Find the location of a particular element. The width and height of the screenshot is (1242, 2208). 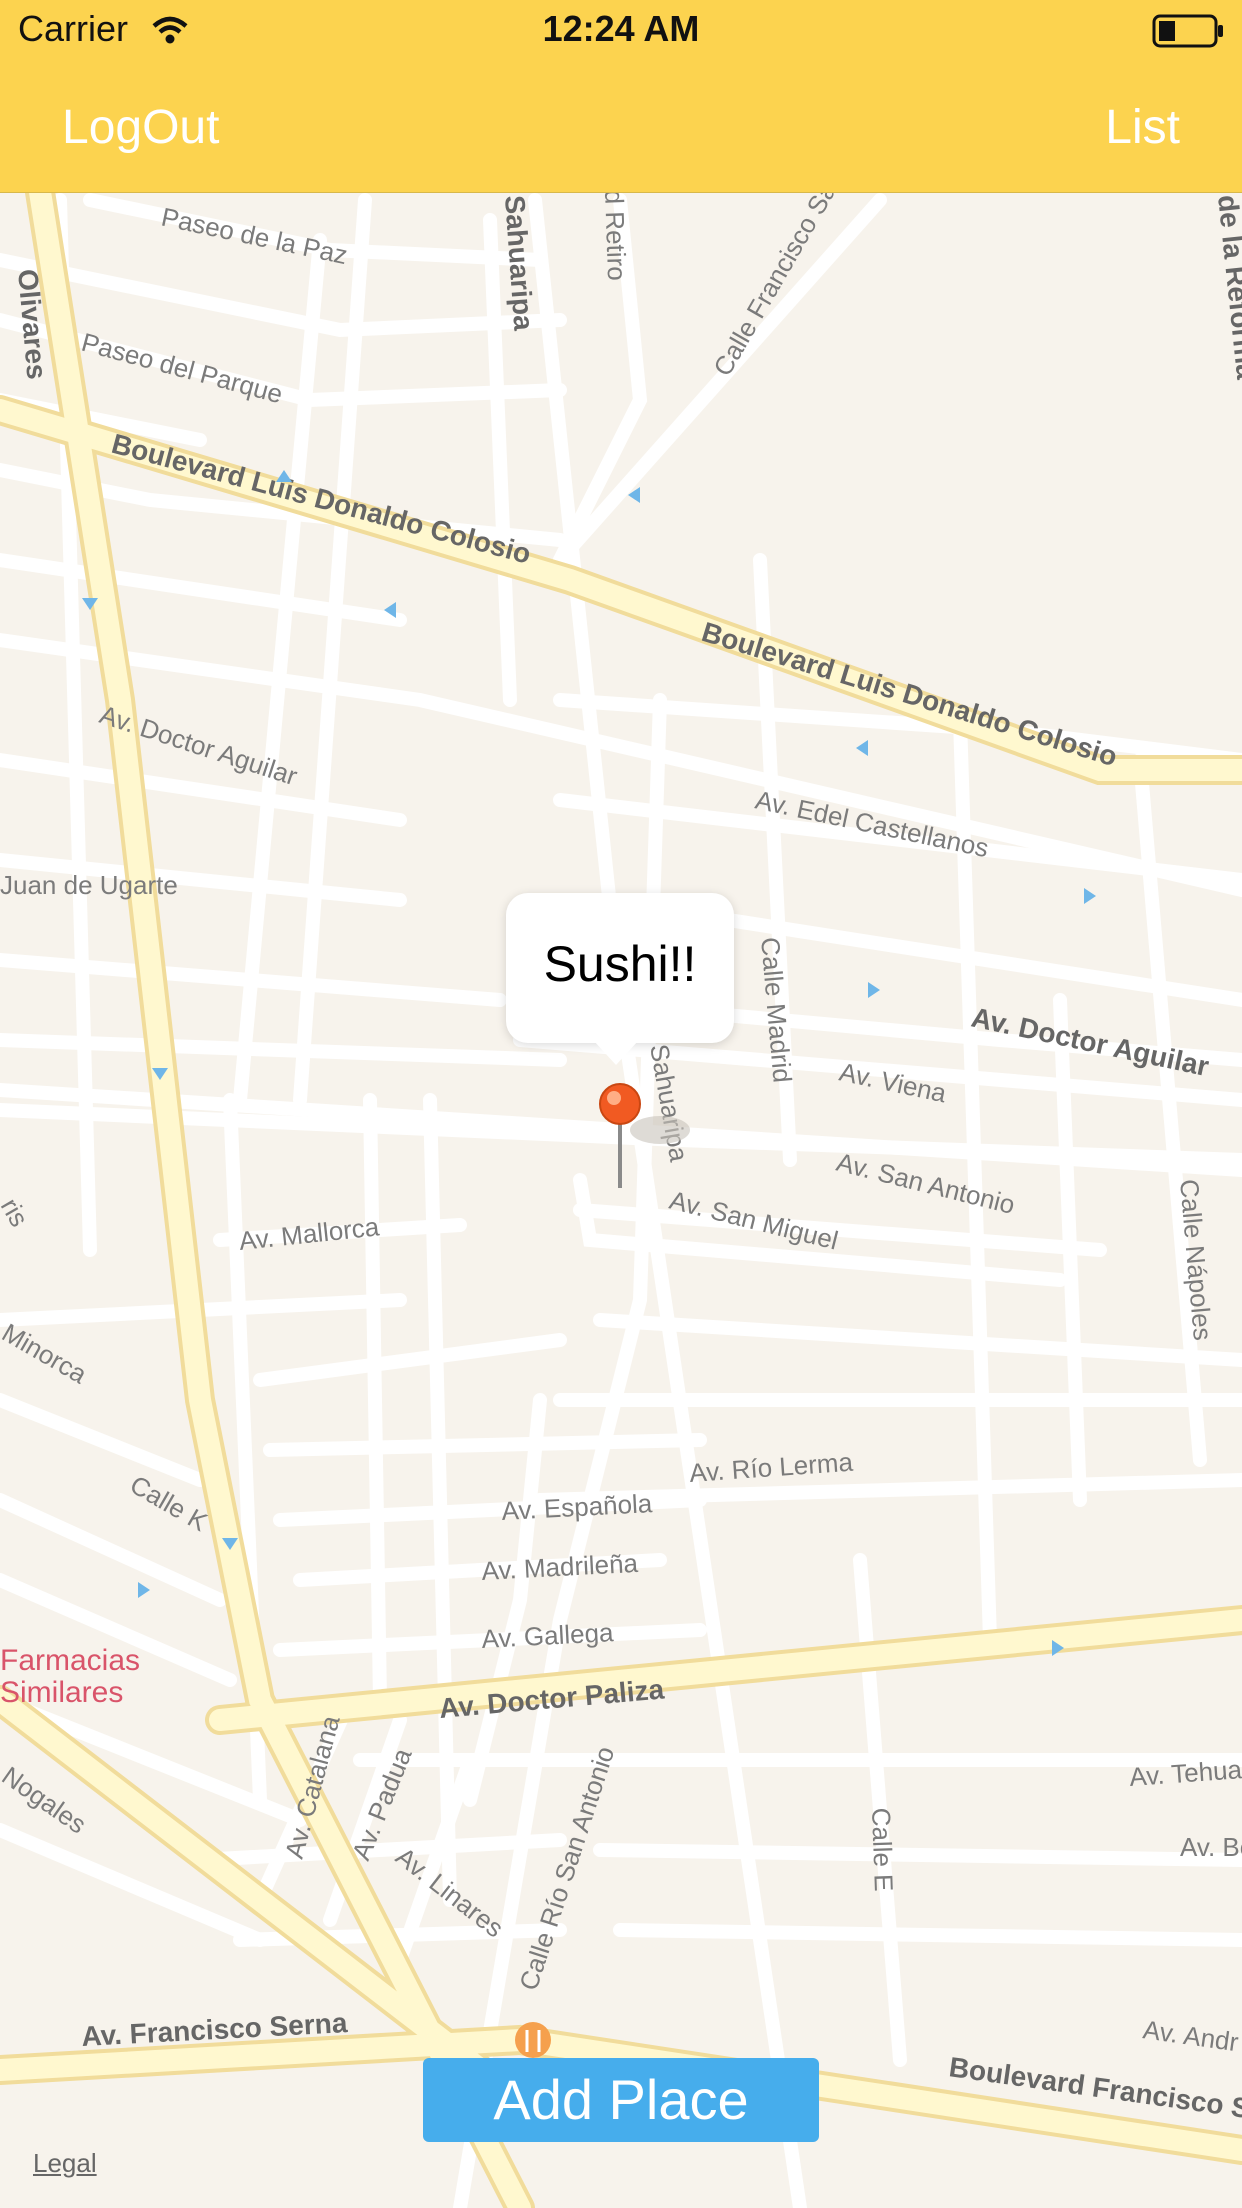

legal-link: Legal is located at coordinates (65, 2163).